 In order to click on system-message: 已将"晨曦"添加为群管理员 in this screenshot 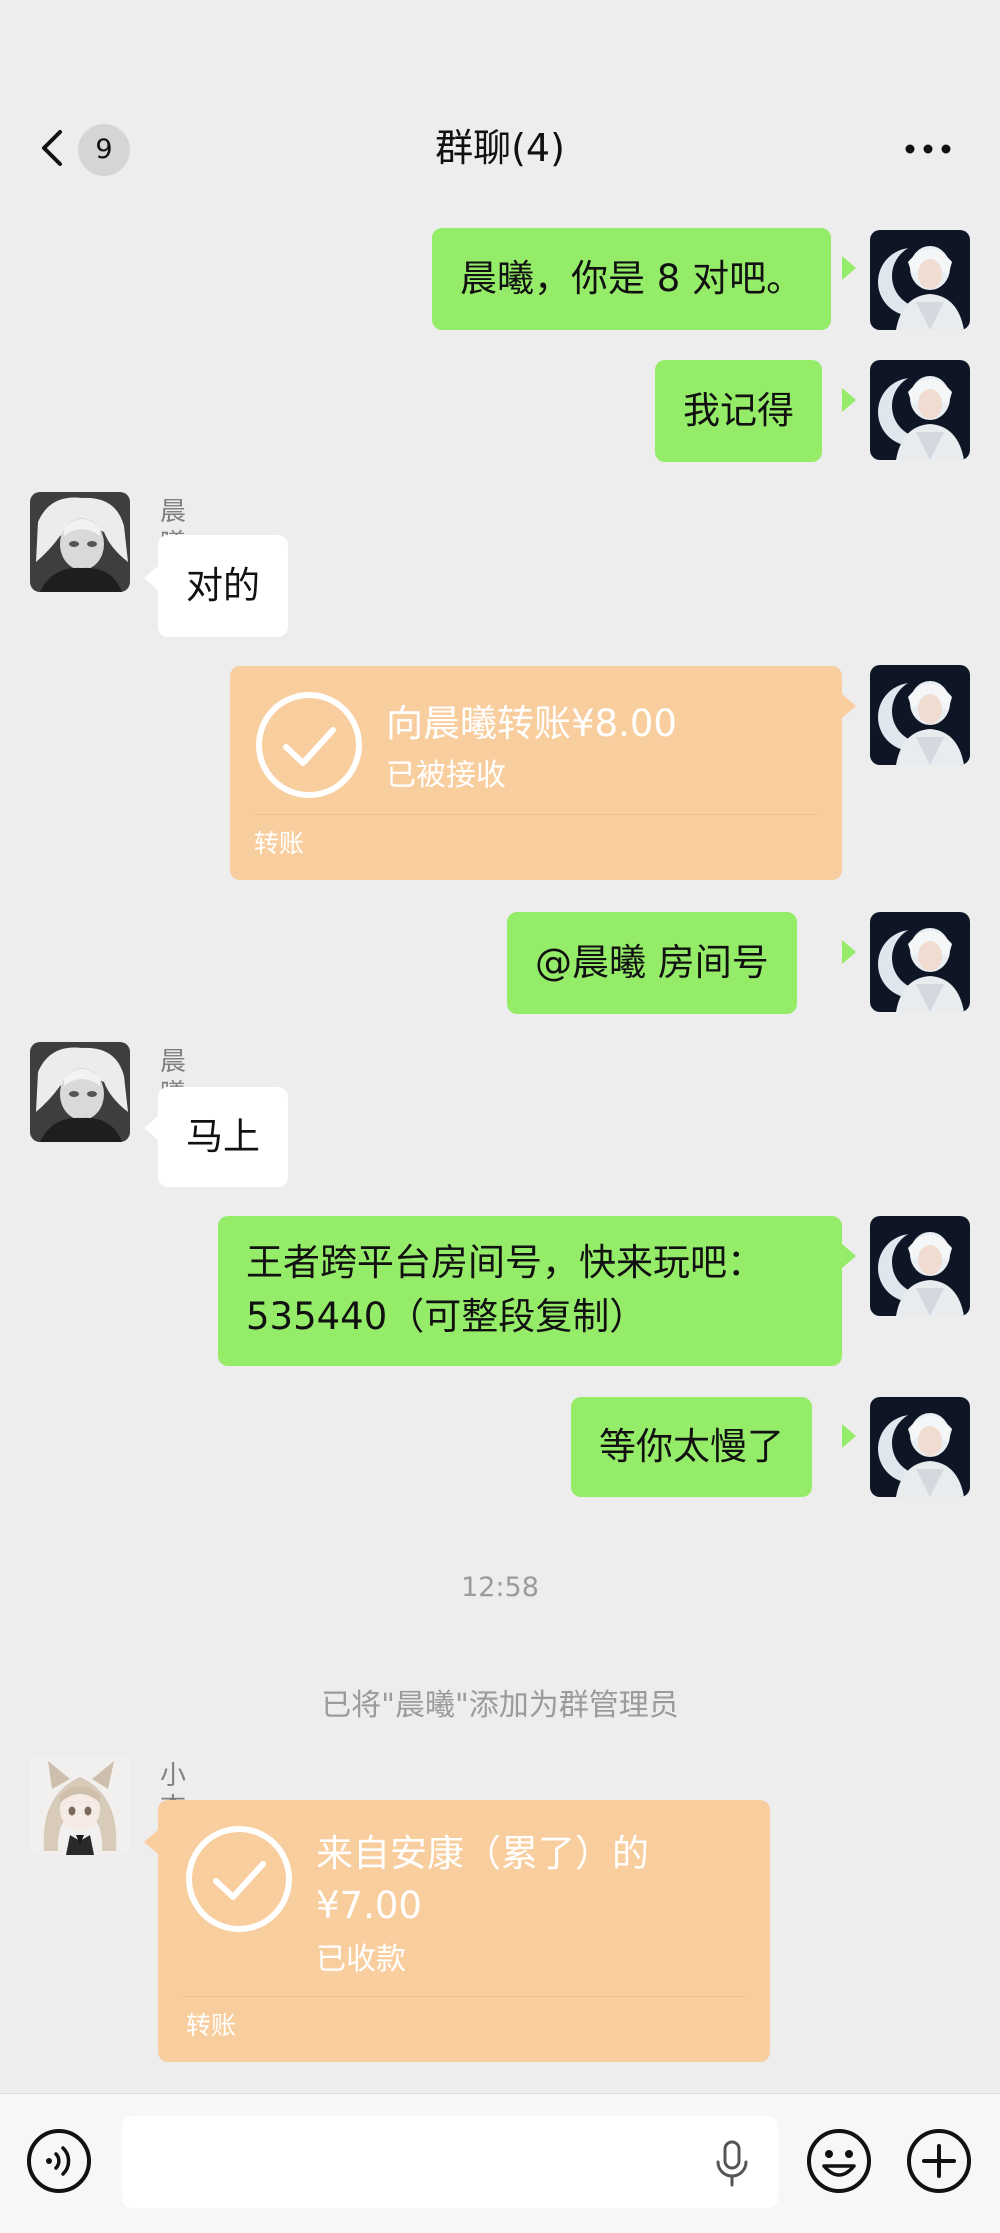, I will do `click(500, 1705)`.